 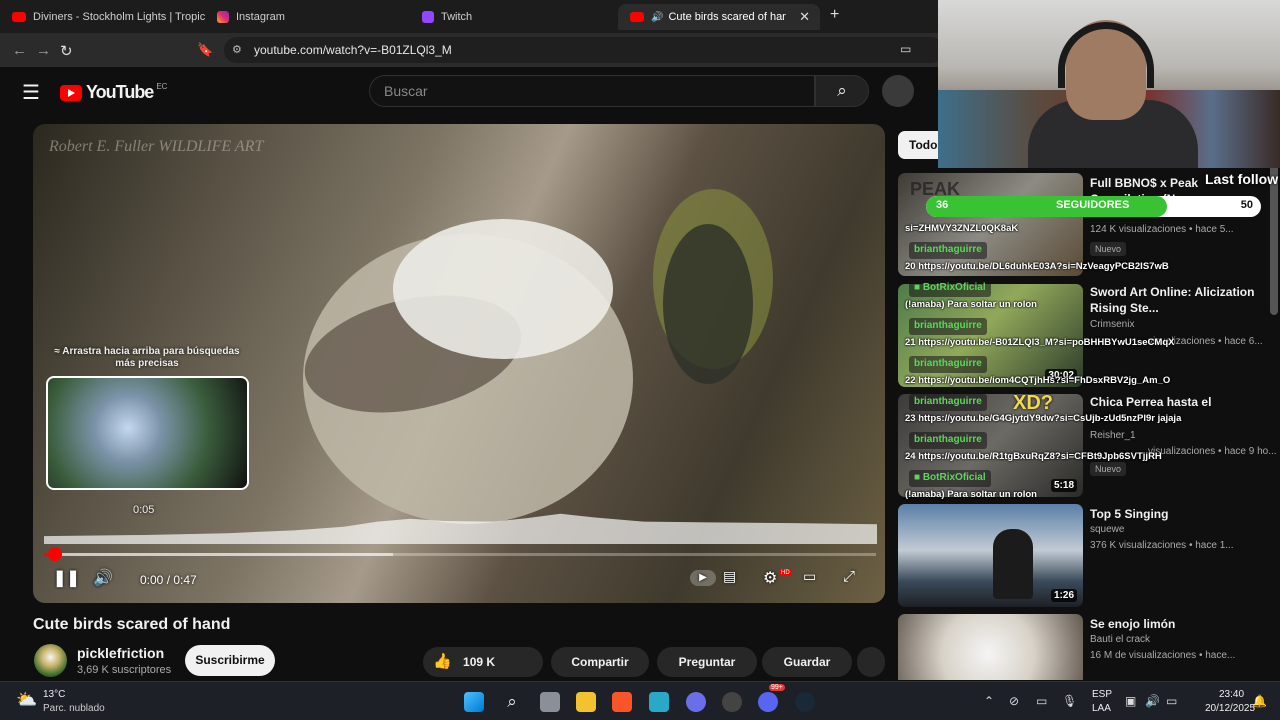 What do you see at coordinates (307, 17) in the screenshot?
I see `tab-instagram: Instagram` at bounding box center [307, 17].